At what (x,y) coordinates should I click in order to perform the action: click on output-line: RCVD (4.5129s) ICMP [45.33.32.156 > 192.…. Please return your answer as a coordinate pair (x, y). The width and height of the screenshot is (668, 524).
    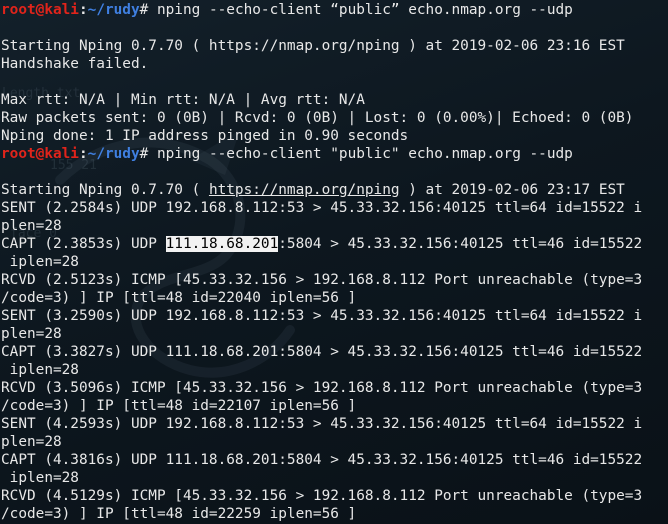
    Looking at the image, I should click on (322, 496).